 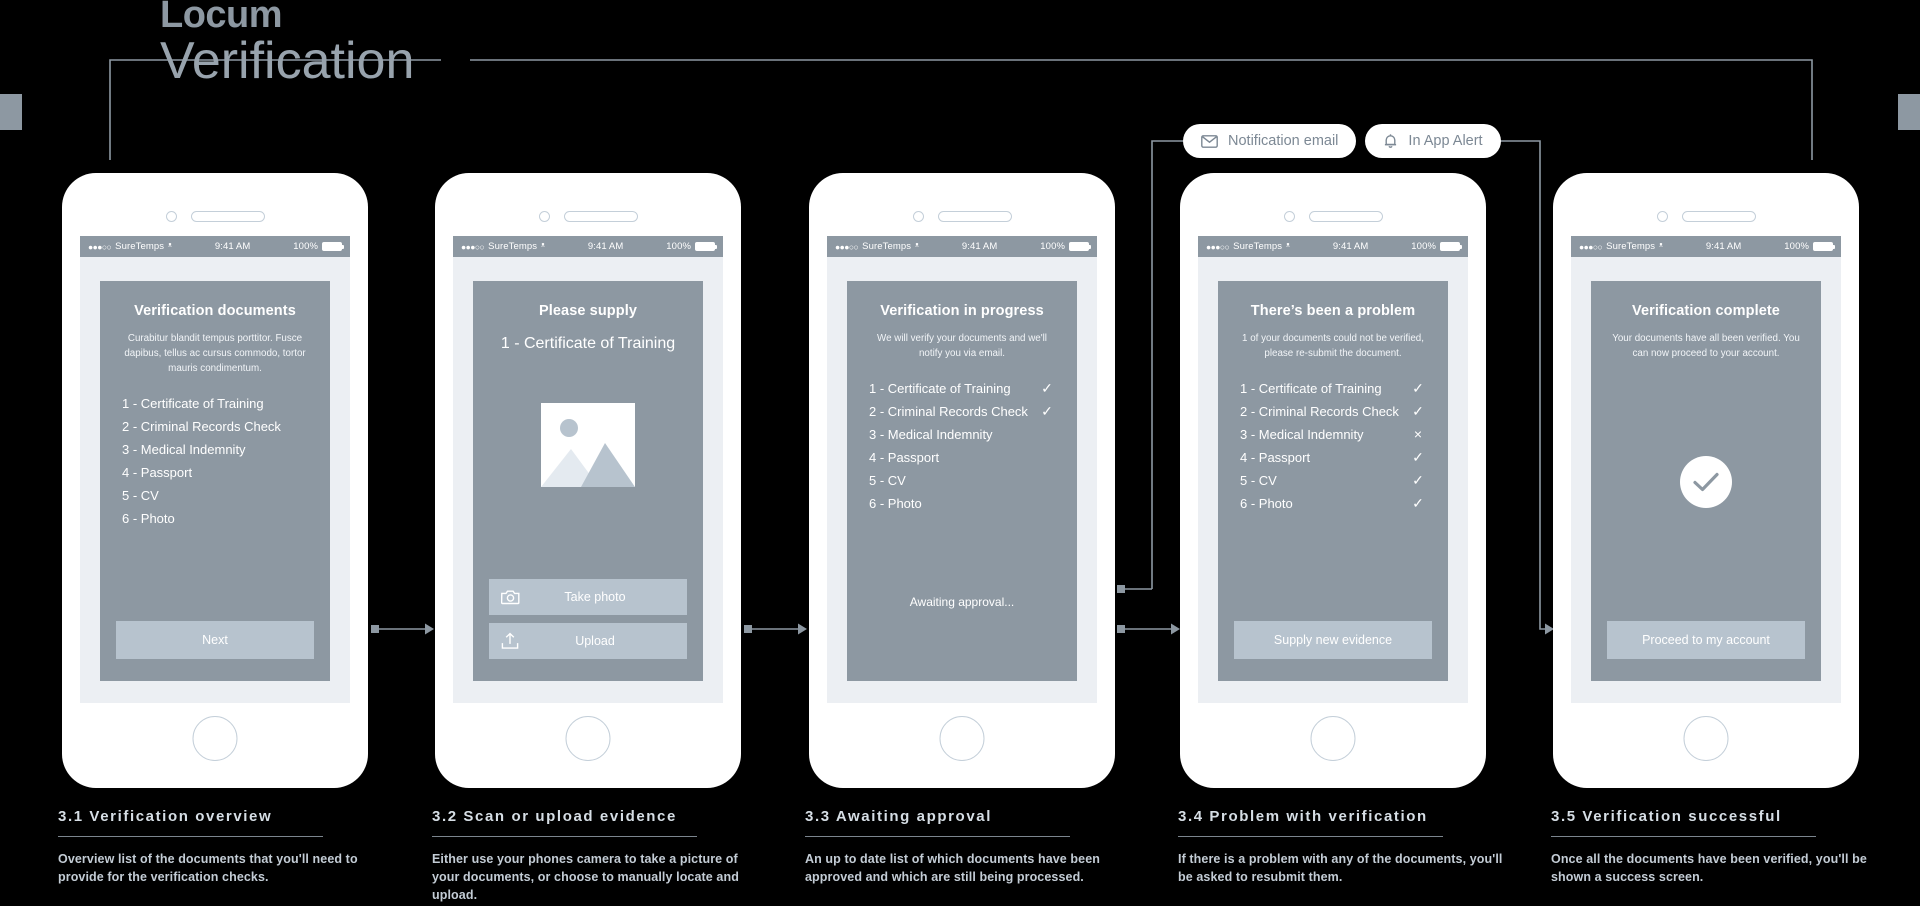 I want to click on notification-email-pill: Notification email, so click(x=1270, y=141).